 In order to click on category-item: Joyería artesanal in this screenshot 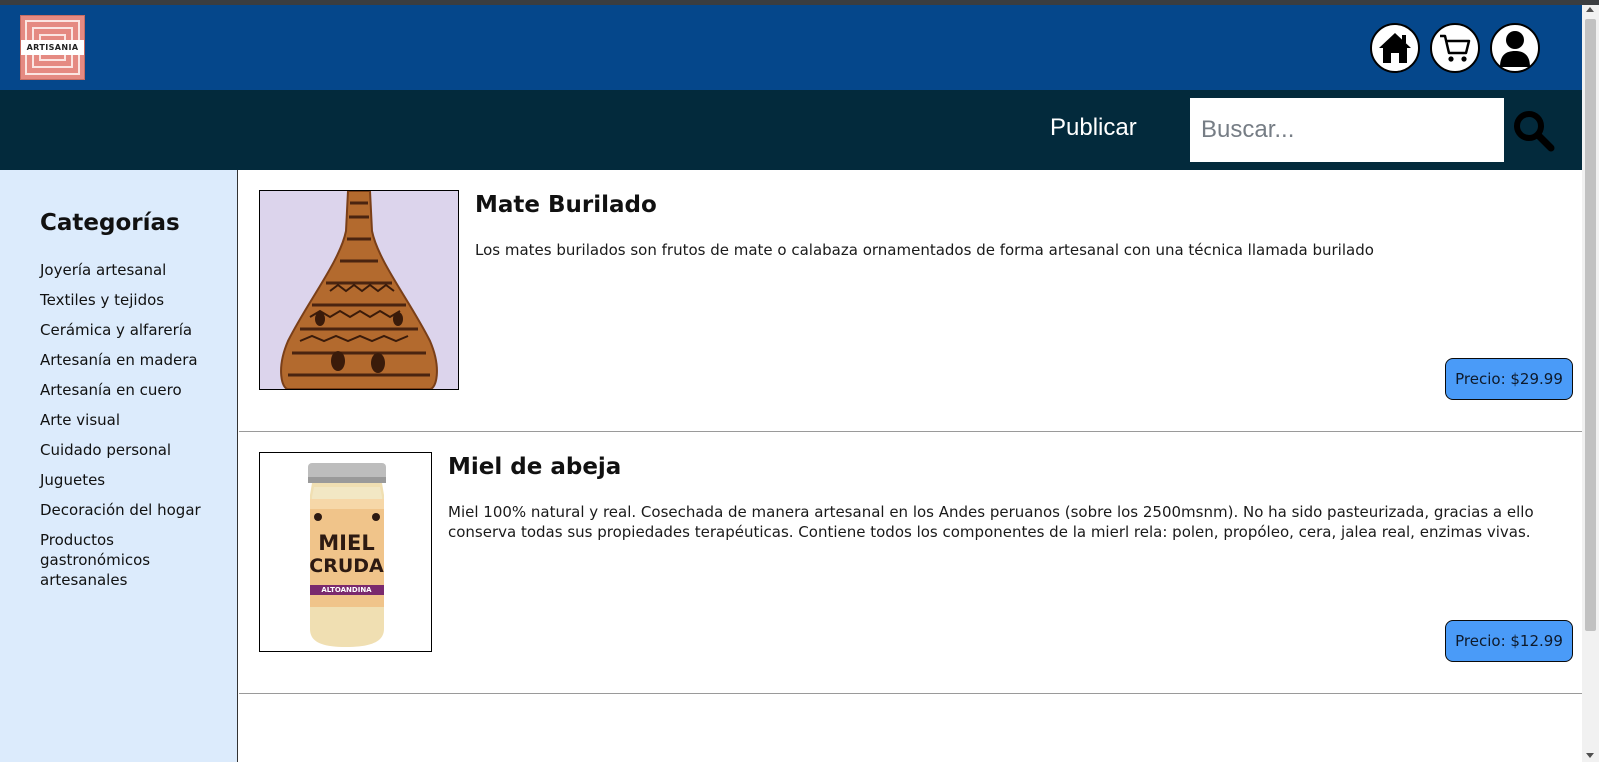, I will do `click(130, 270)`.